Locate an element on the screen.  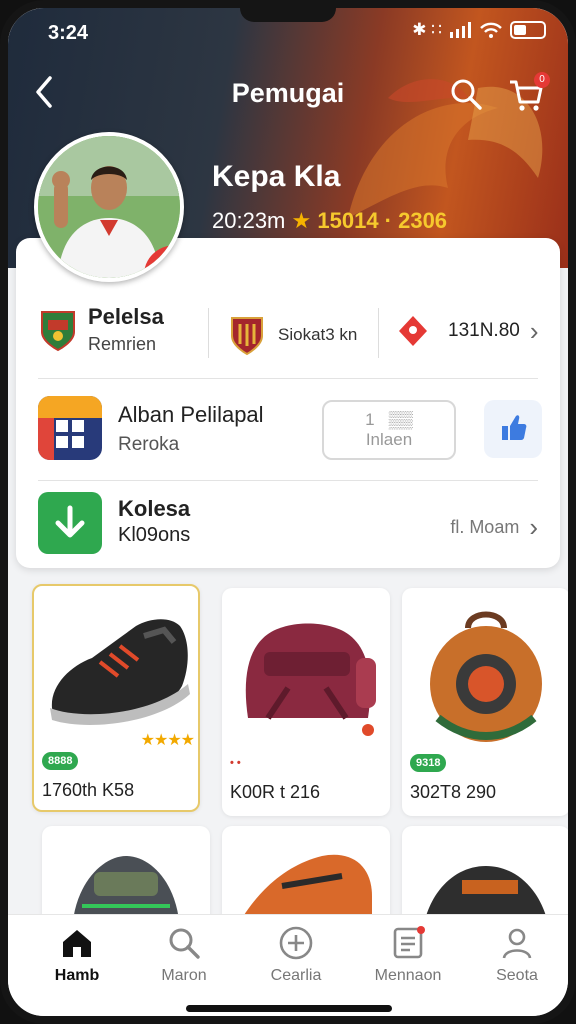
product-image-backpack is located at coordinates (310, 679).